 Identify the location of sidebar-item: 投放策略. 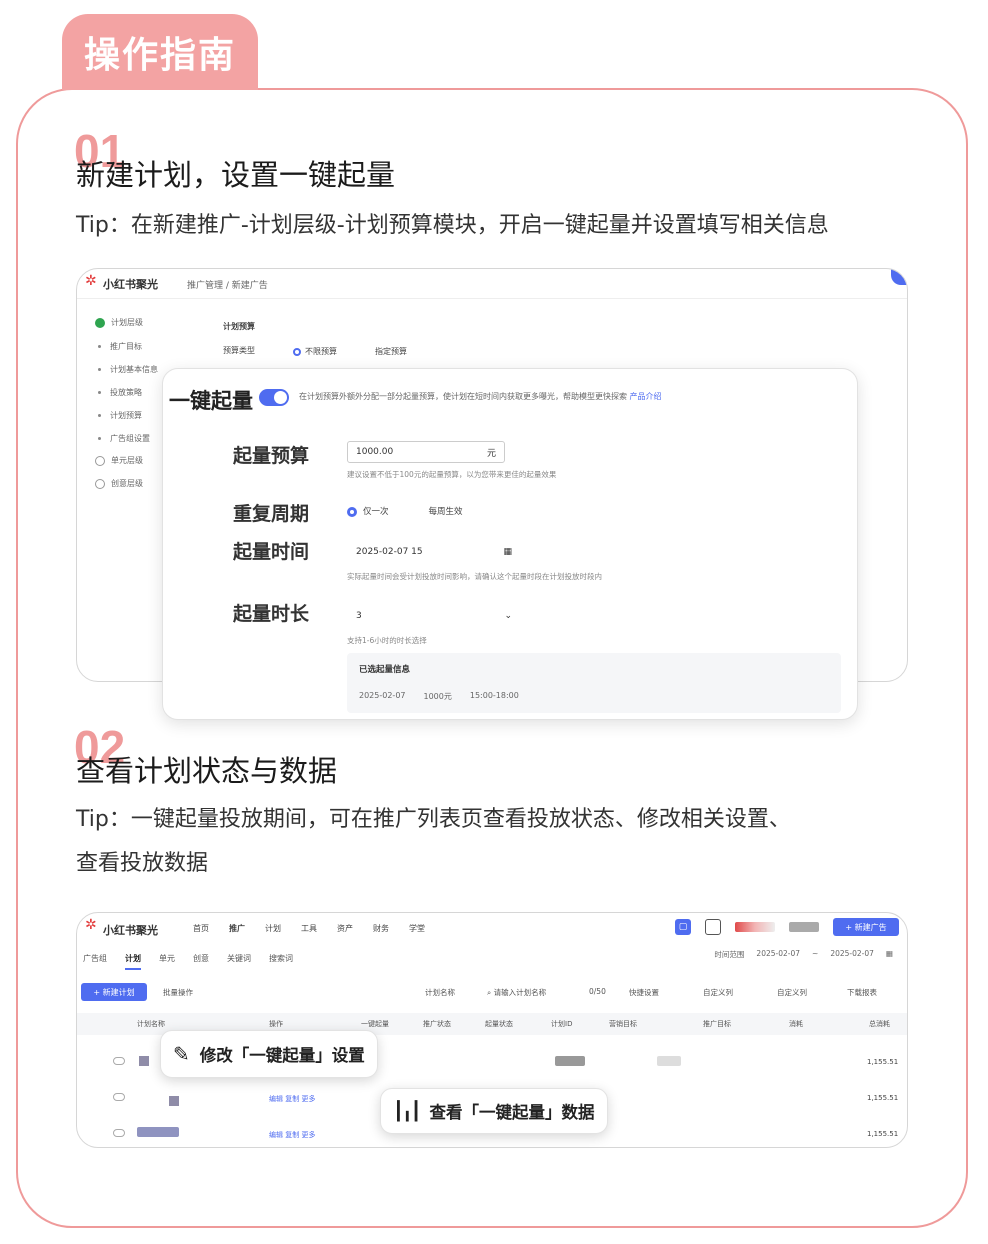
(118, 392).